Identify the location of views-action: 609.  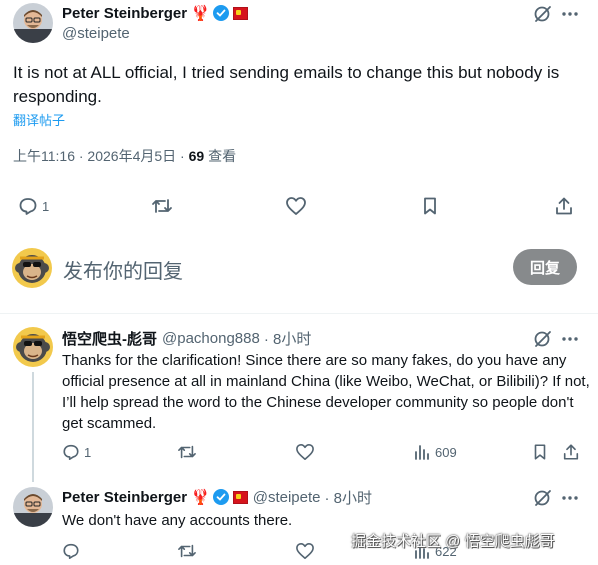
(435, 452).